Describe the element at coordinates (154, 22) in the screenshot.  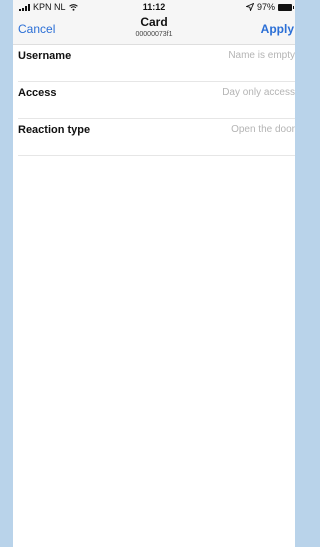
I see `page-title: Card` at that location.